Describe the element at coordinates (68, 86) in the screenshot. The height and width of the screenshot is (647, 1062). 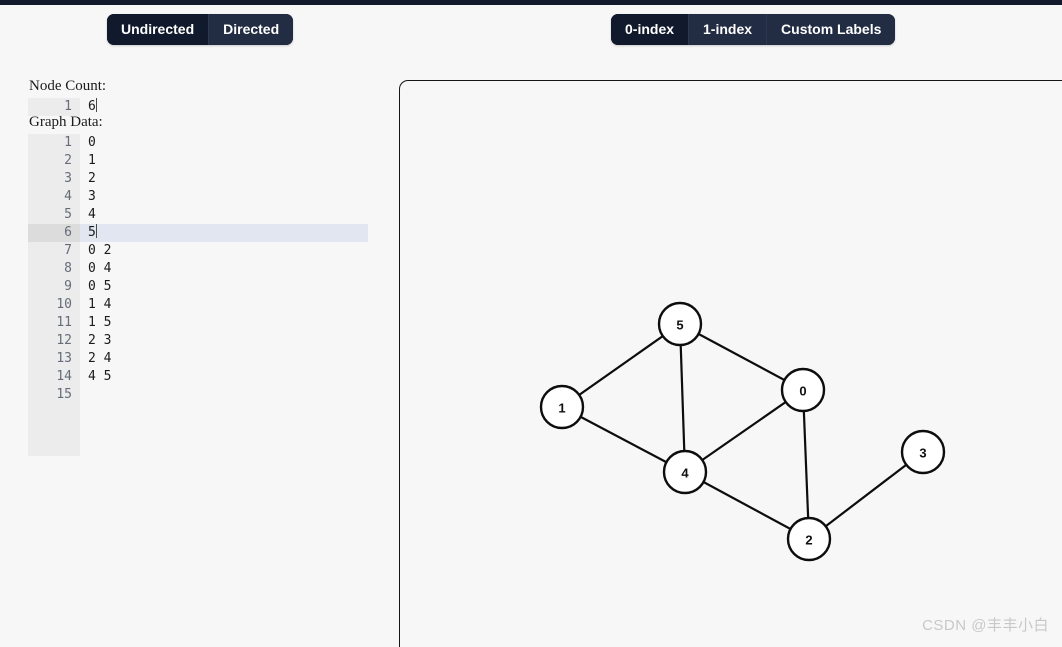
I see `node-count-label: Node Count:` at that location.